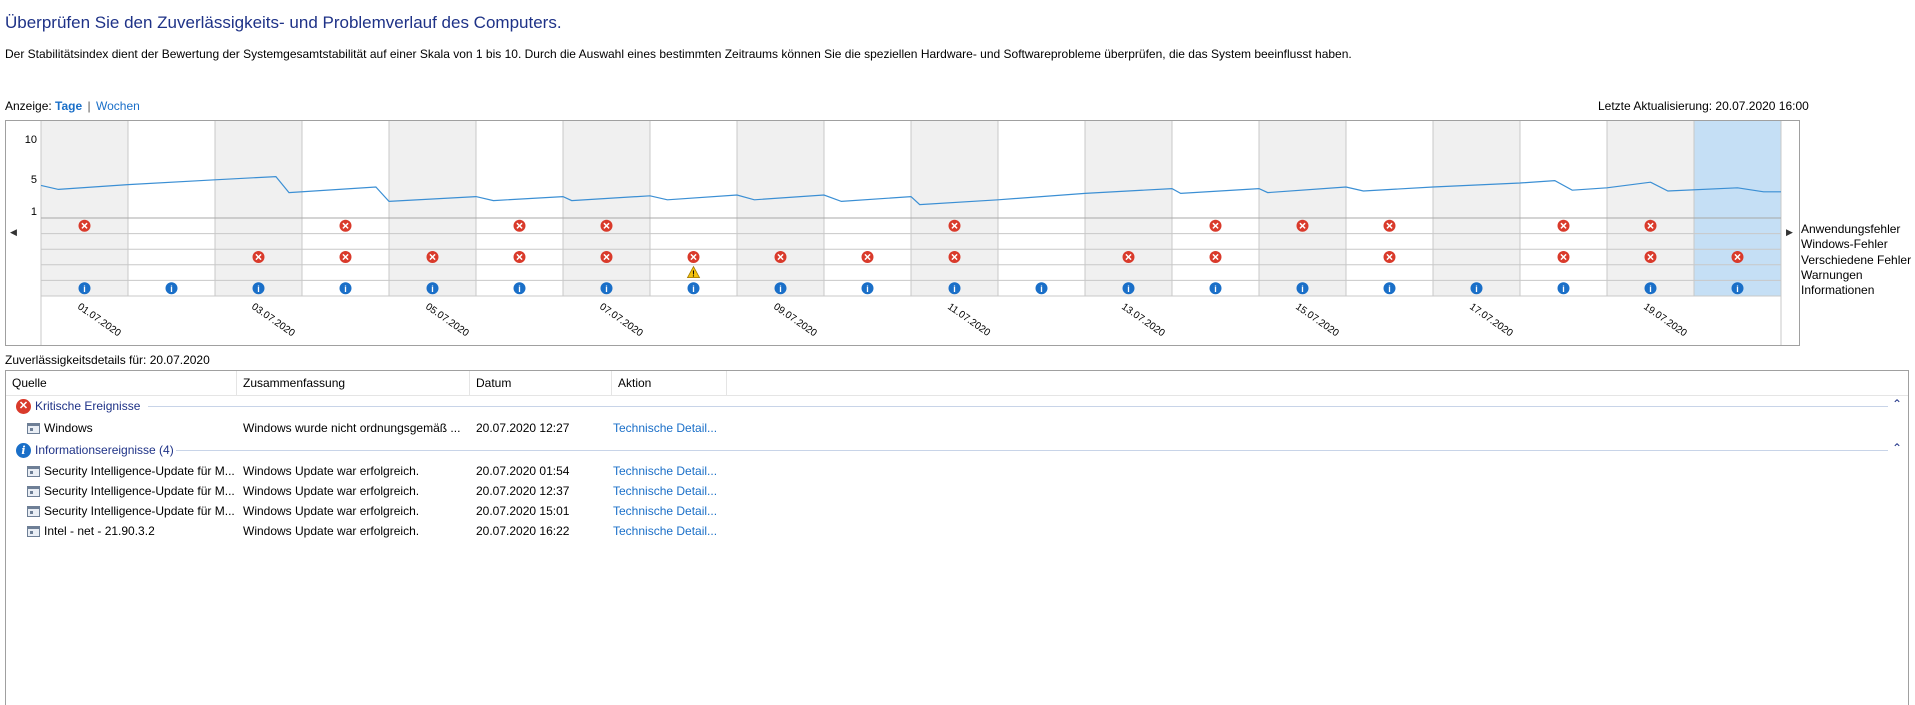 The width and height of the screenshot is (1915, 705). Describe the element at coordinates (447, 320) in the screenshot. I see `x-tick-label: 05.07.2020` at that location.